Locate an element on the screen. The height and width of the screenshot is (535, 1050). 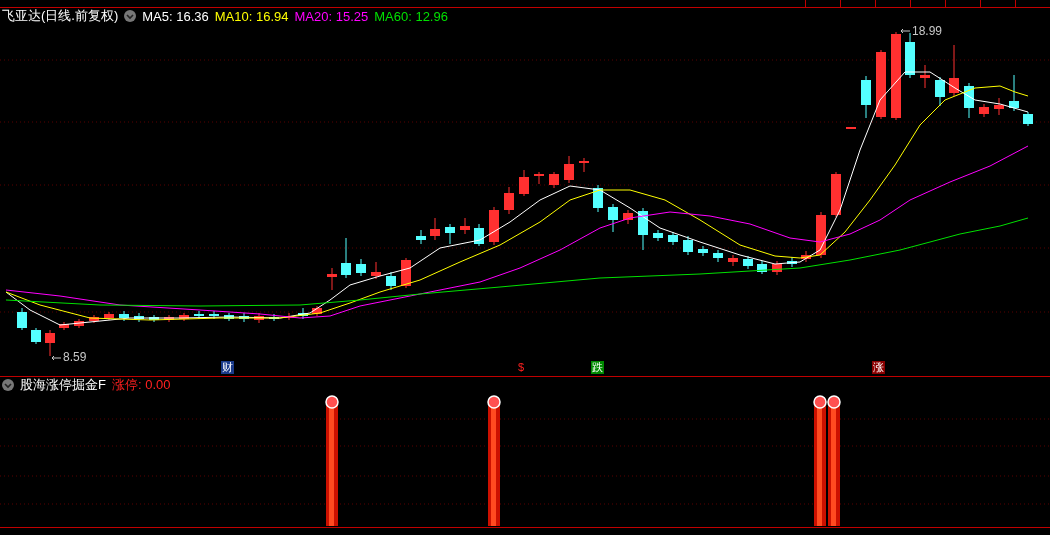
moving-average-label: MA5: 16.36 is located at coordinates (175, 16).